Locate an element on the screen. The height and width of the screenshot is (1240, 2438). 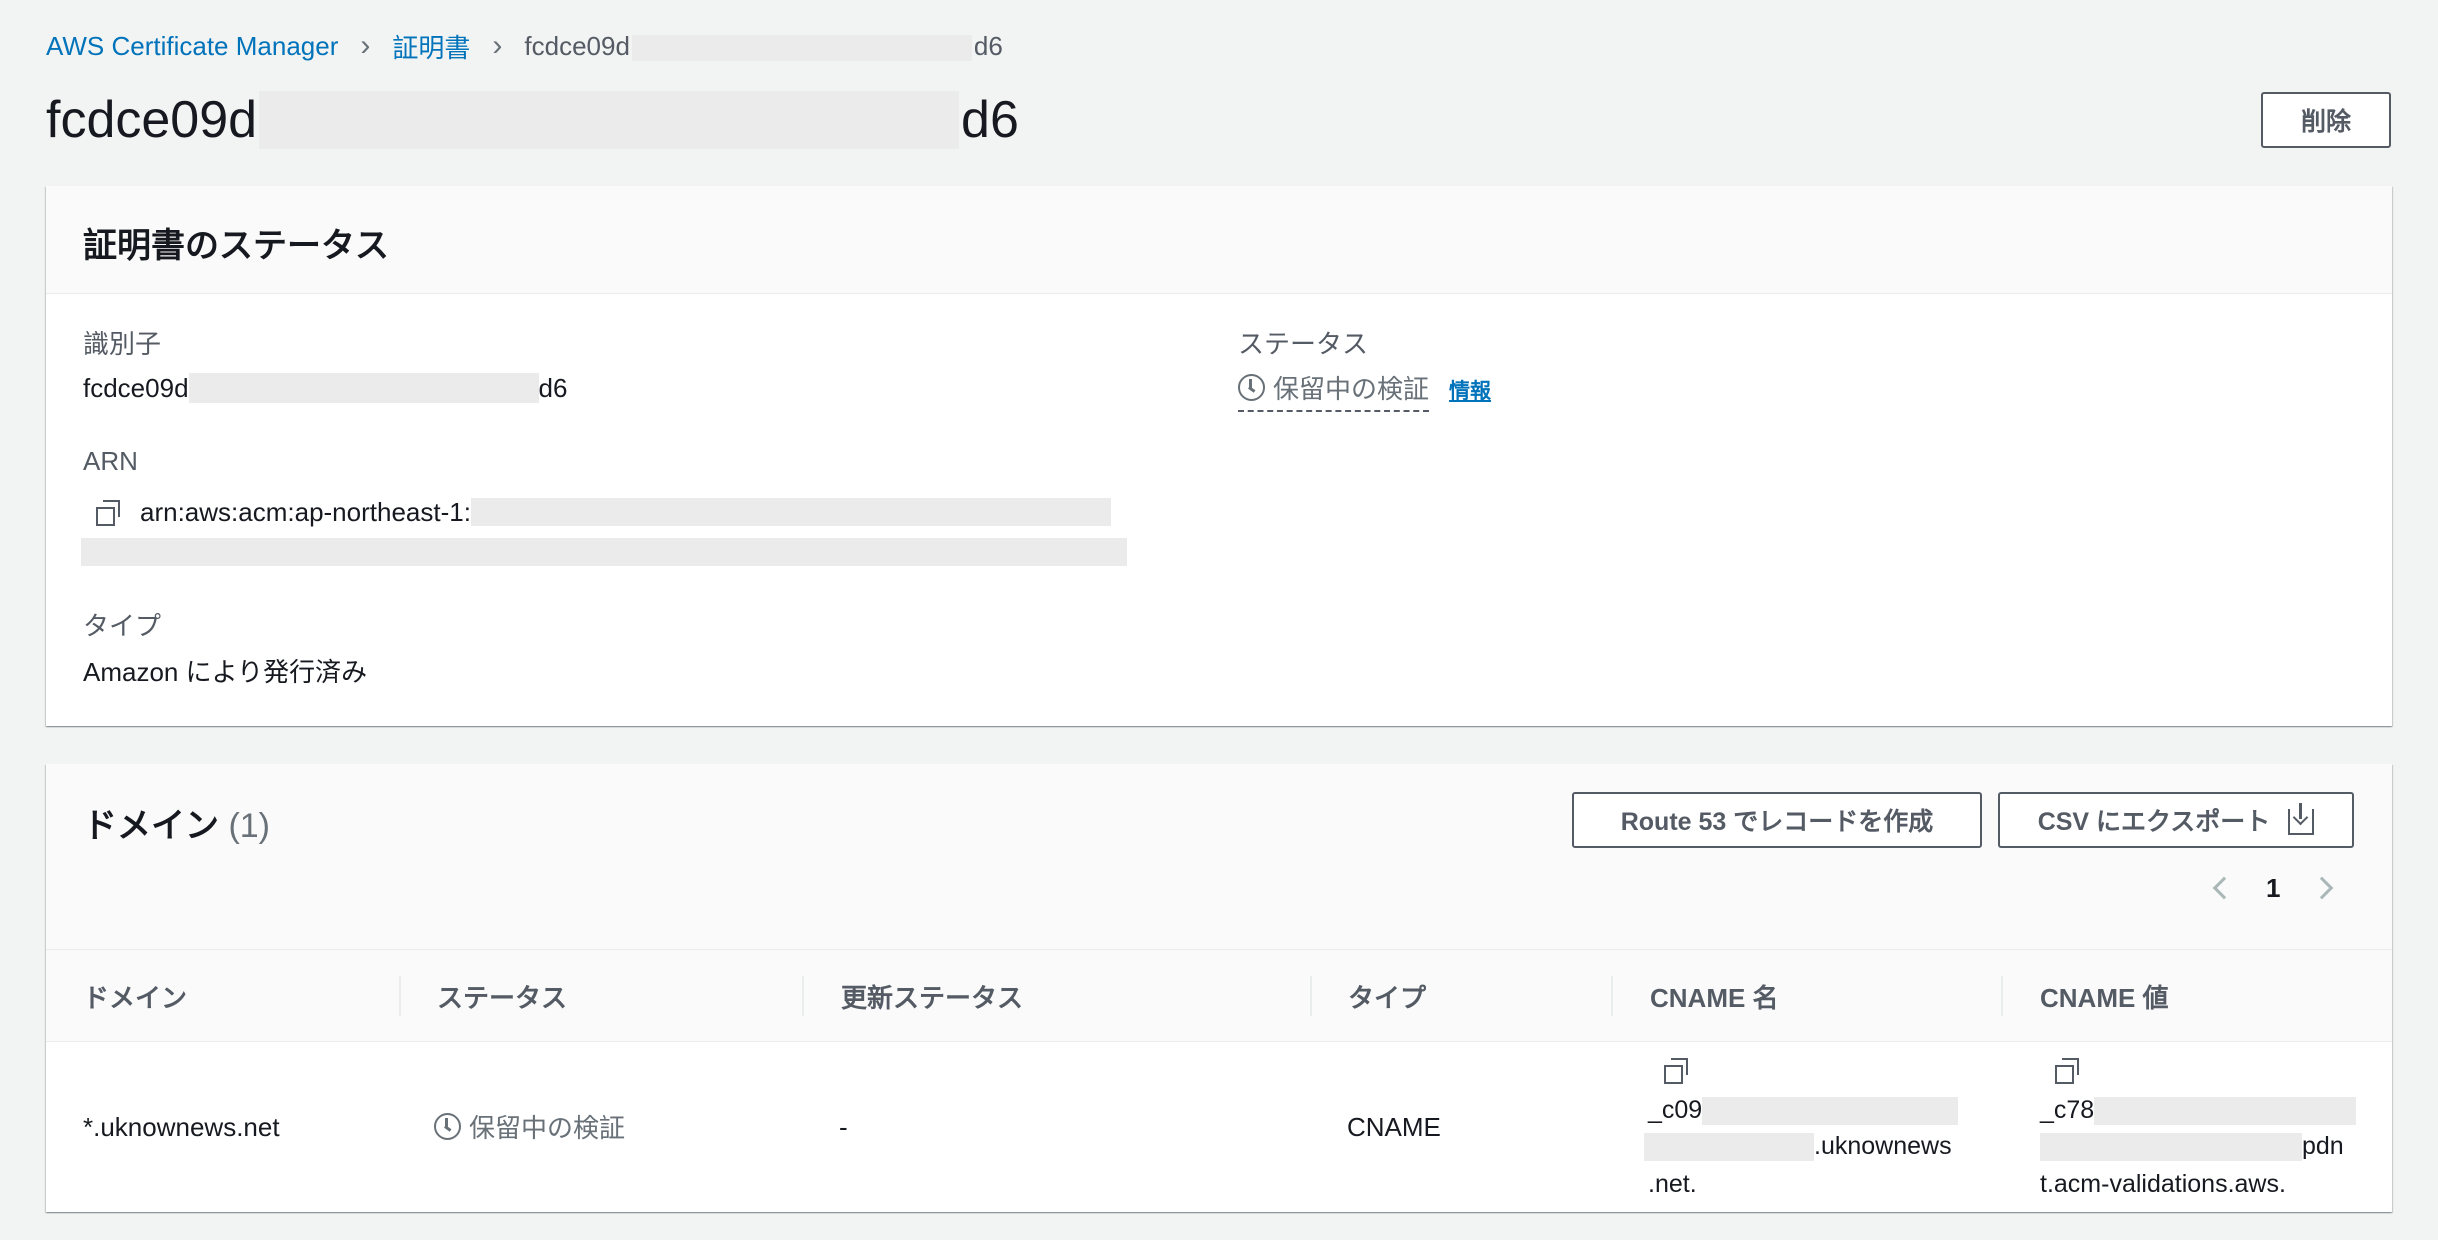
cname-name-line: .uknownews is located at coordinates (1798, 1146).